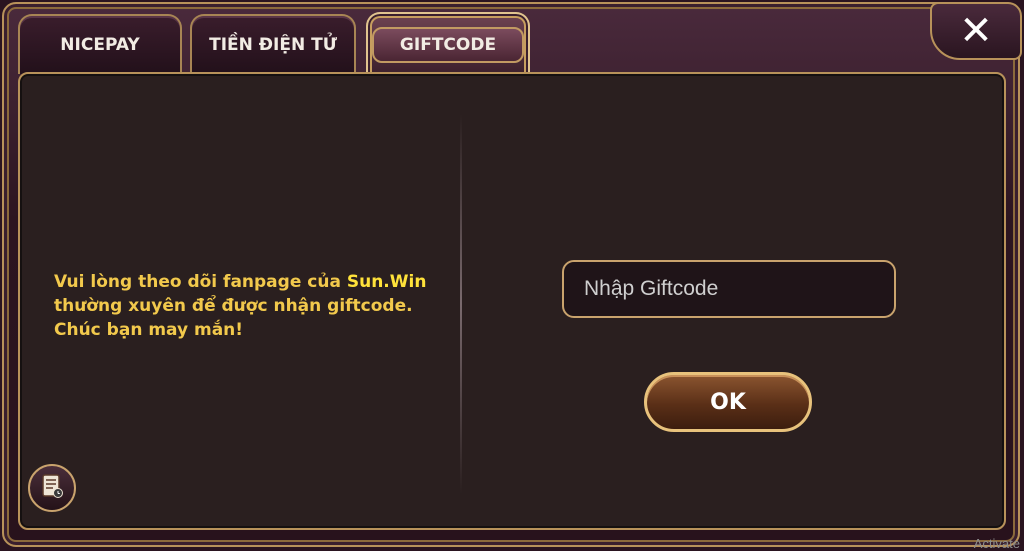 The height and width of the screenshot is (551, 1024). I want to click on panel-divider, so click(461, 304).